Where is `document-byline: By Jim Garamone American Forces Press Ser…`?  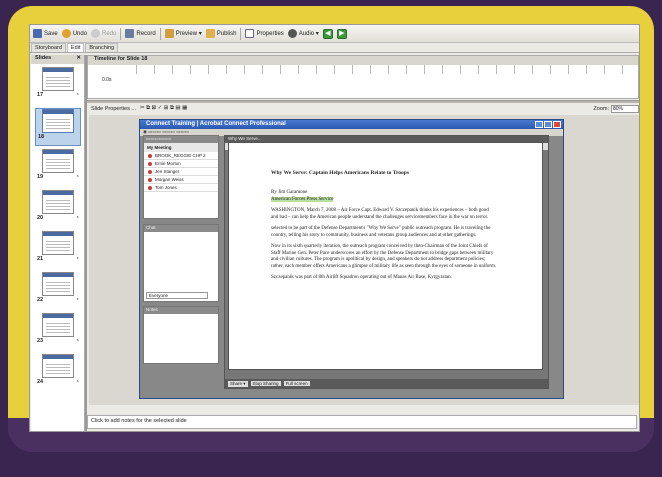
document-byline: By Jim Garamone American Forces Press Ser… is located at coordinates (302, 196).